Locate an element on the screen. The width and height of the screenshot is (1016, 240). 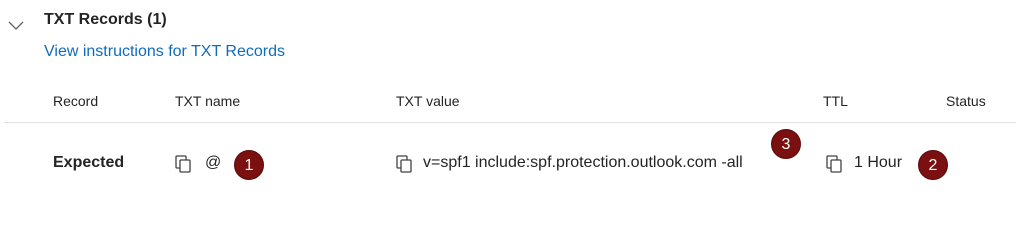
annotation-badge-3: 3 is located at coordinates (786, 144).